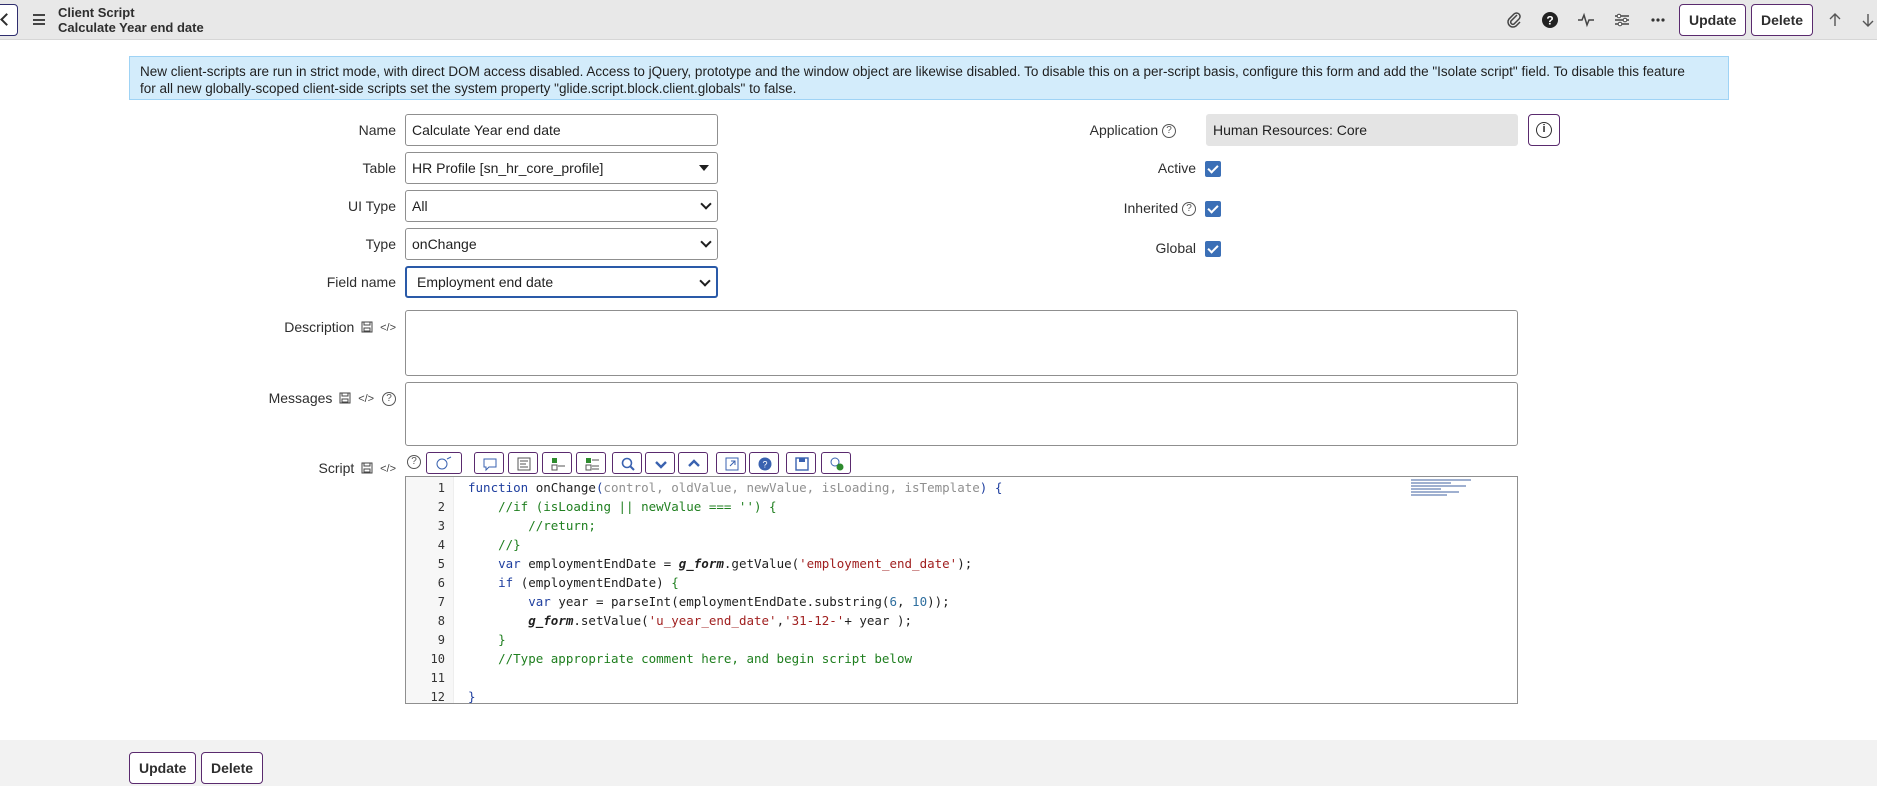 The width and height of the screenshot is (1877, 786). What do you see at coordinates (591, 463) in the screenshot?
I see `replace-all-button` at bounding box center [591, 463].